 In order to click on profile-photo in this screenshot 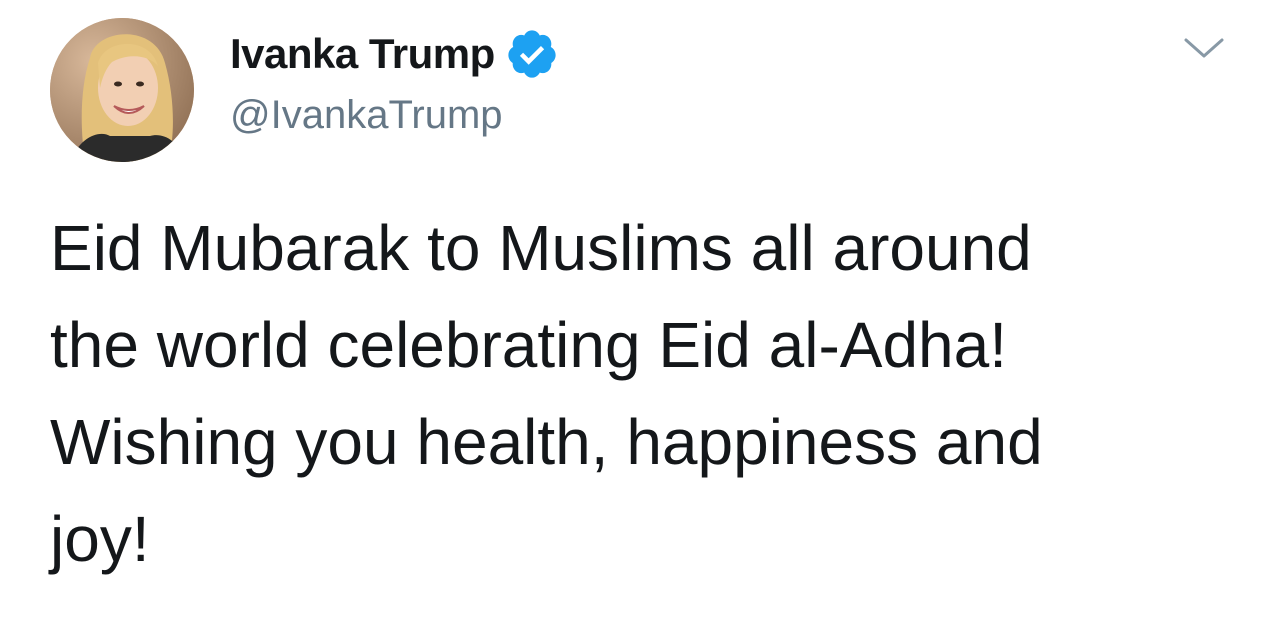, I will do `click(122, 90)`.